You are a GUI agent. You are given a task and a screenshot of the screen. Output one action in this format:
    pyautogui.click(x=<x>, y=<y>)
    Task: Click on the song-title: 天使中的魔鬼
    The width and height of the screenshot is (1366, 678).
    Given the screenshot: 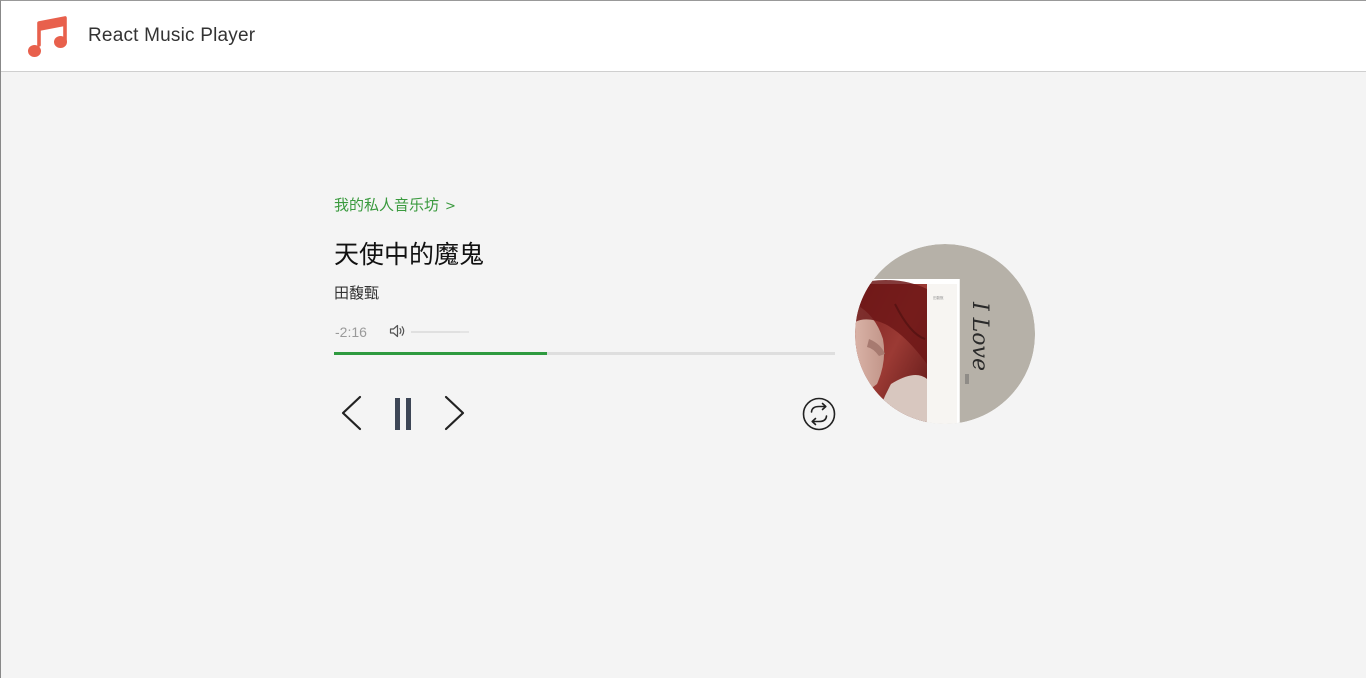 What is the action you would take?
    pyautogui.click(x=409, y=254)
    